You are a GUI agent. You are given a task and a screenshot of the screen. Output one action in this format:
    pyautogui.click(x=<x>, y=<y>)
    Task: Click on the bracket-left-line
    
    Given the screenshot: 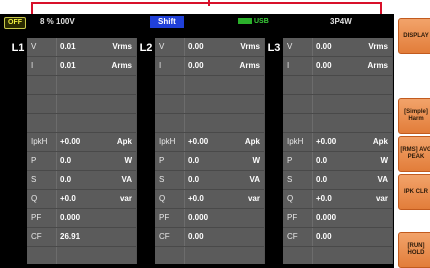 What is the action you would take?
    pyautogui.click(x=32, y=8)
    